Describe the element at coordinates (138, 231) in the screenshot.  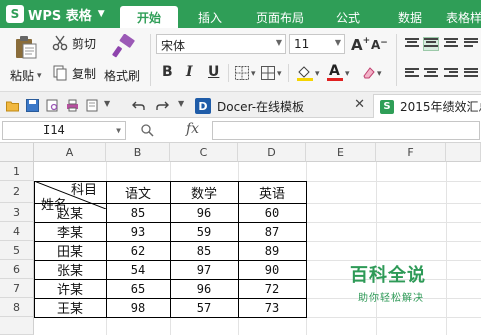
I see `score-cell: 93` at that location.